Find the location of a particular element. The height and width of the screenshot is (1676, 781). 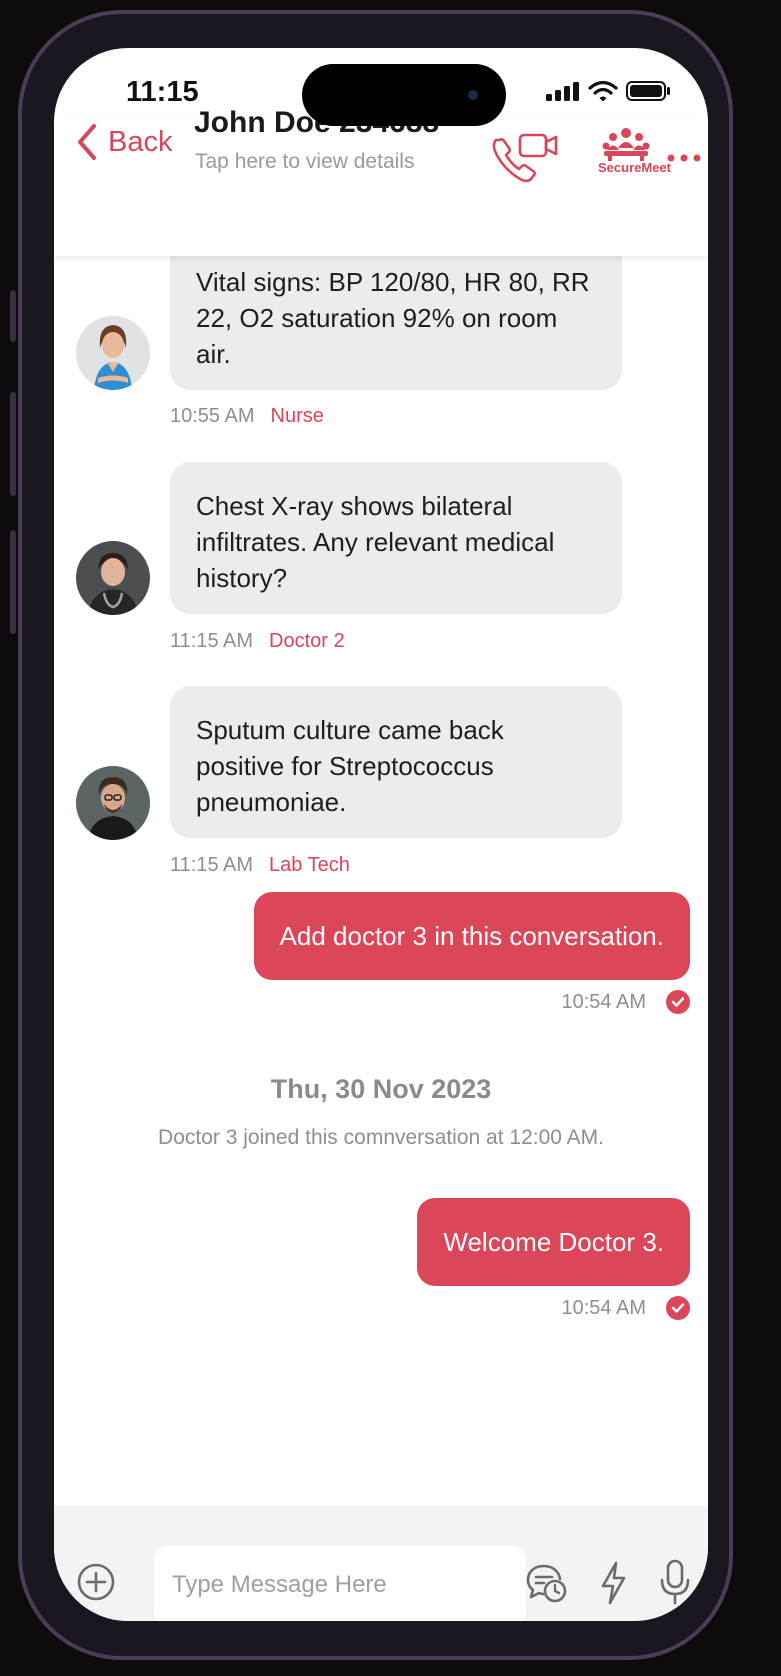

lightning-bolt-icon is located at coordinates (613, 1583).